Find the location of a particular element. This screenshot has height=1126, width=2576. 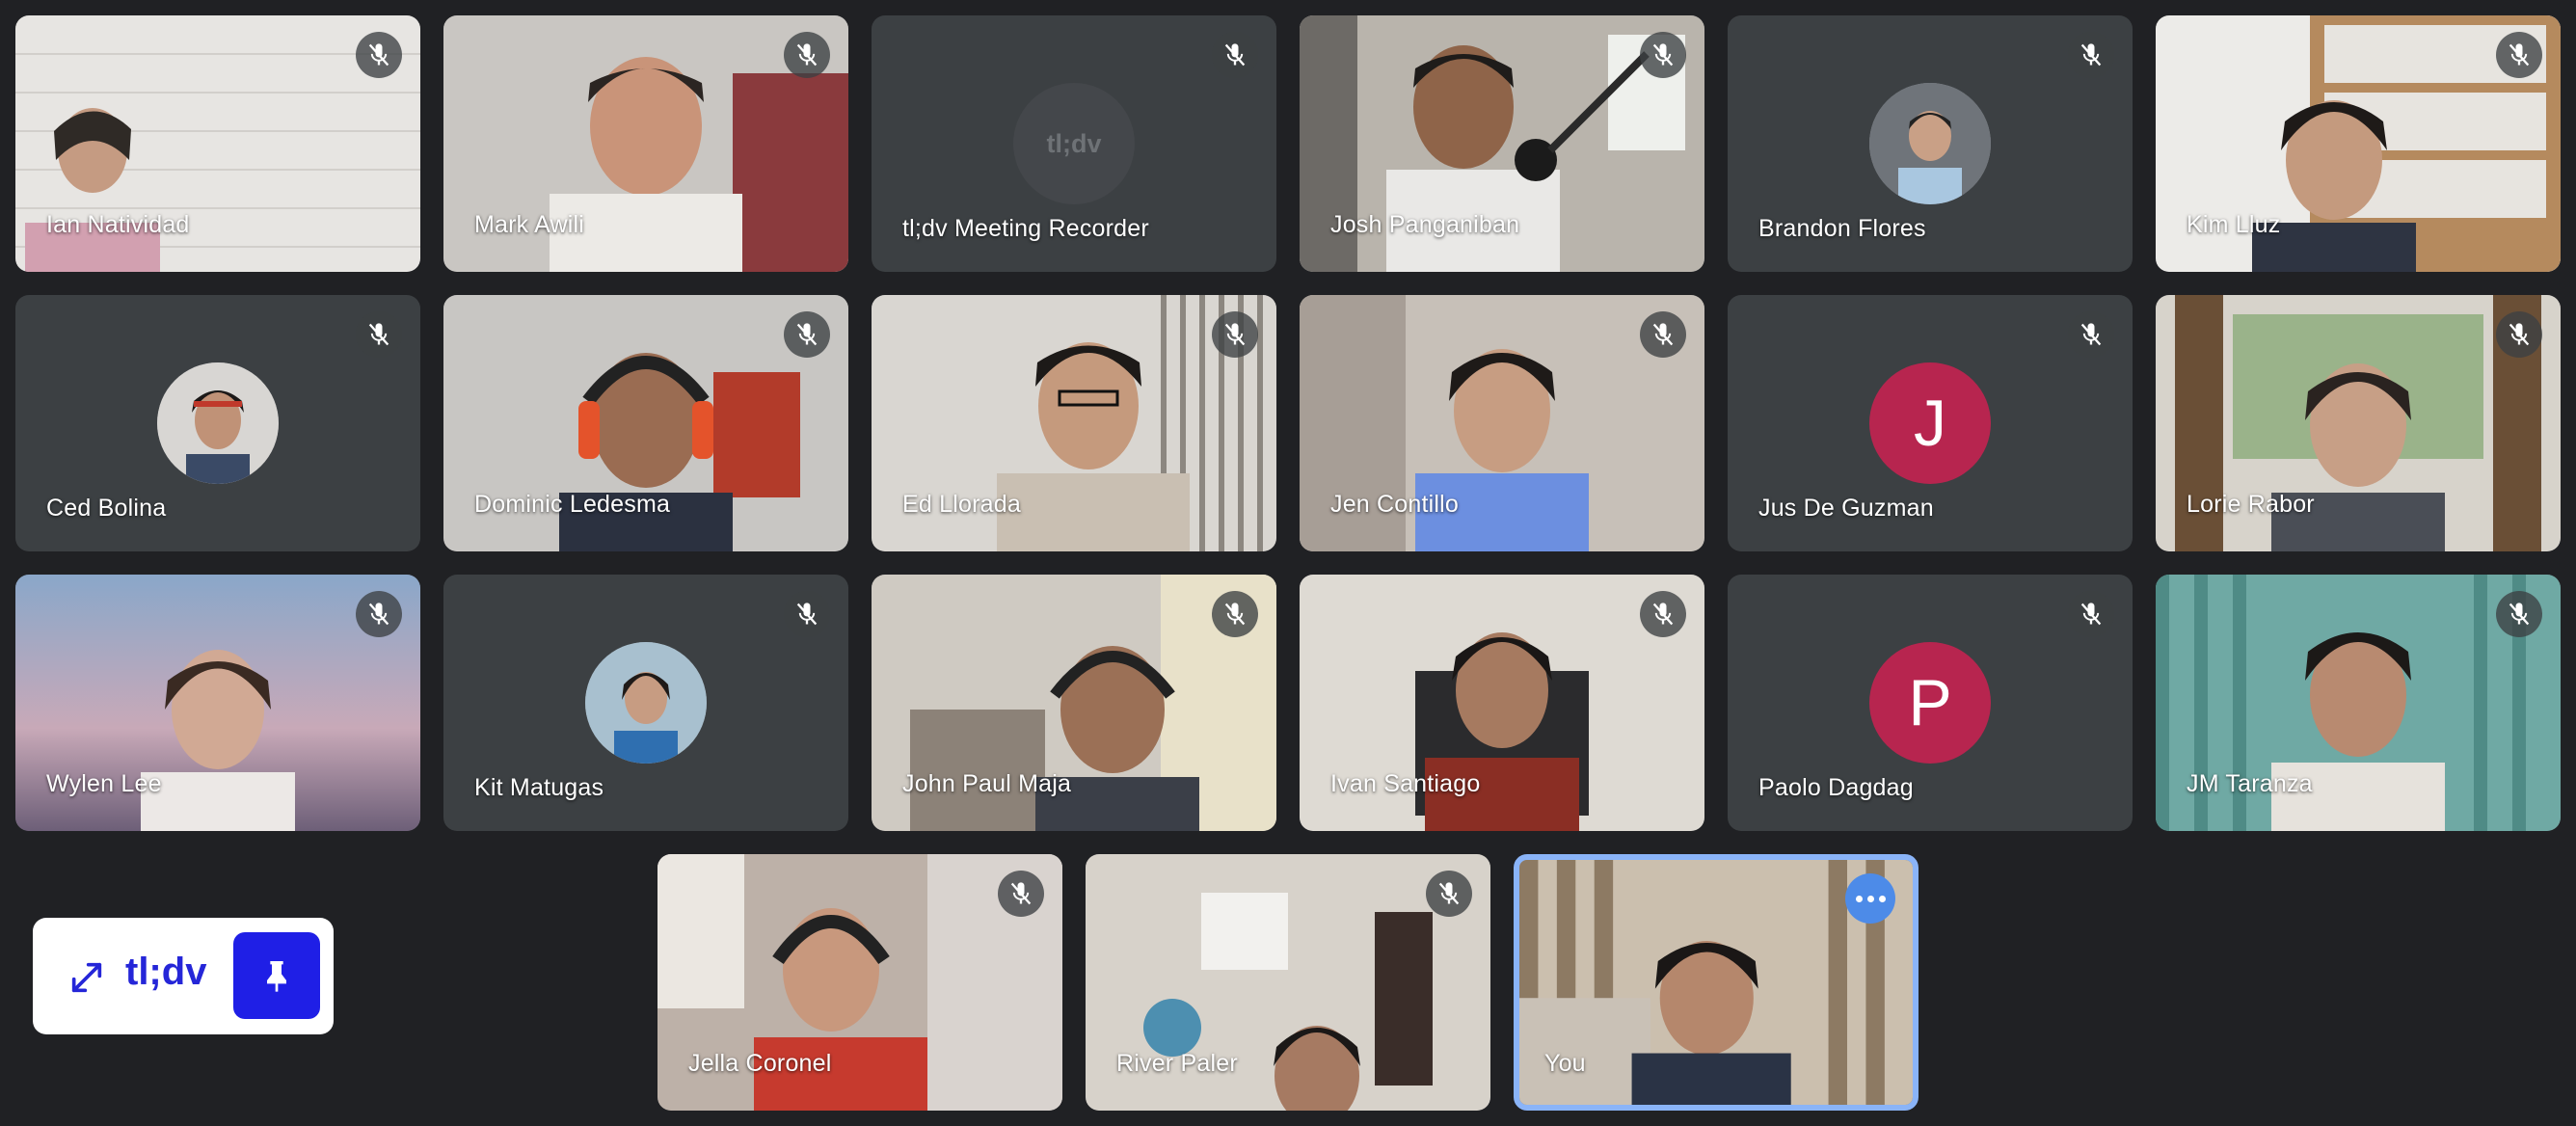

participant-name: Jen Contillo is located at coordinates (1395, 504).